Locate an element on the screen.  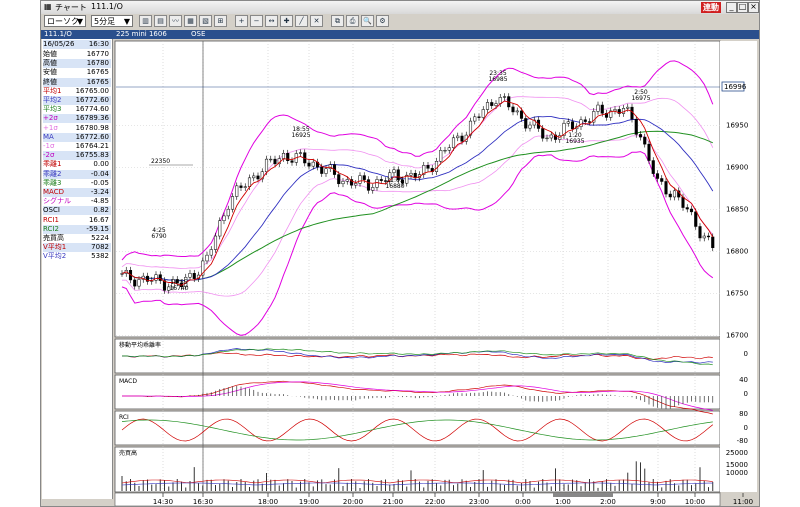
point-figure-icon: ▦ is located at coordinates (190, 21).